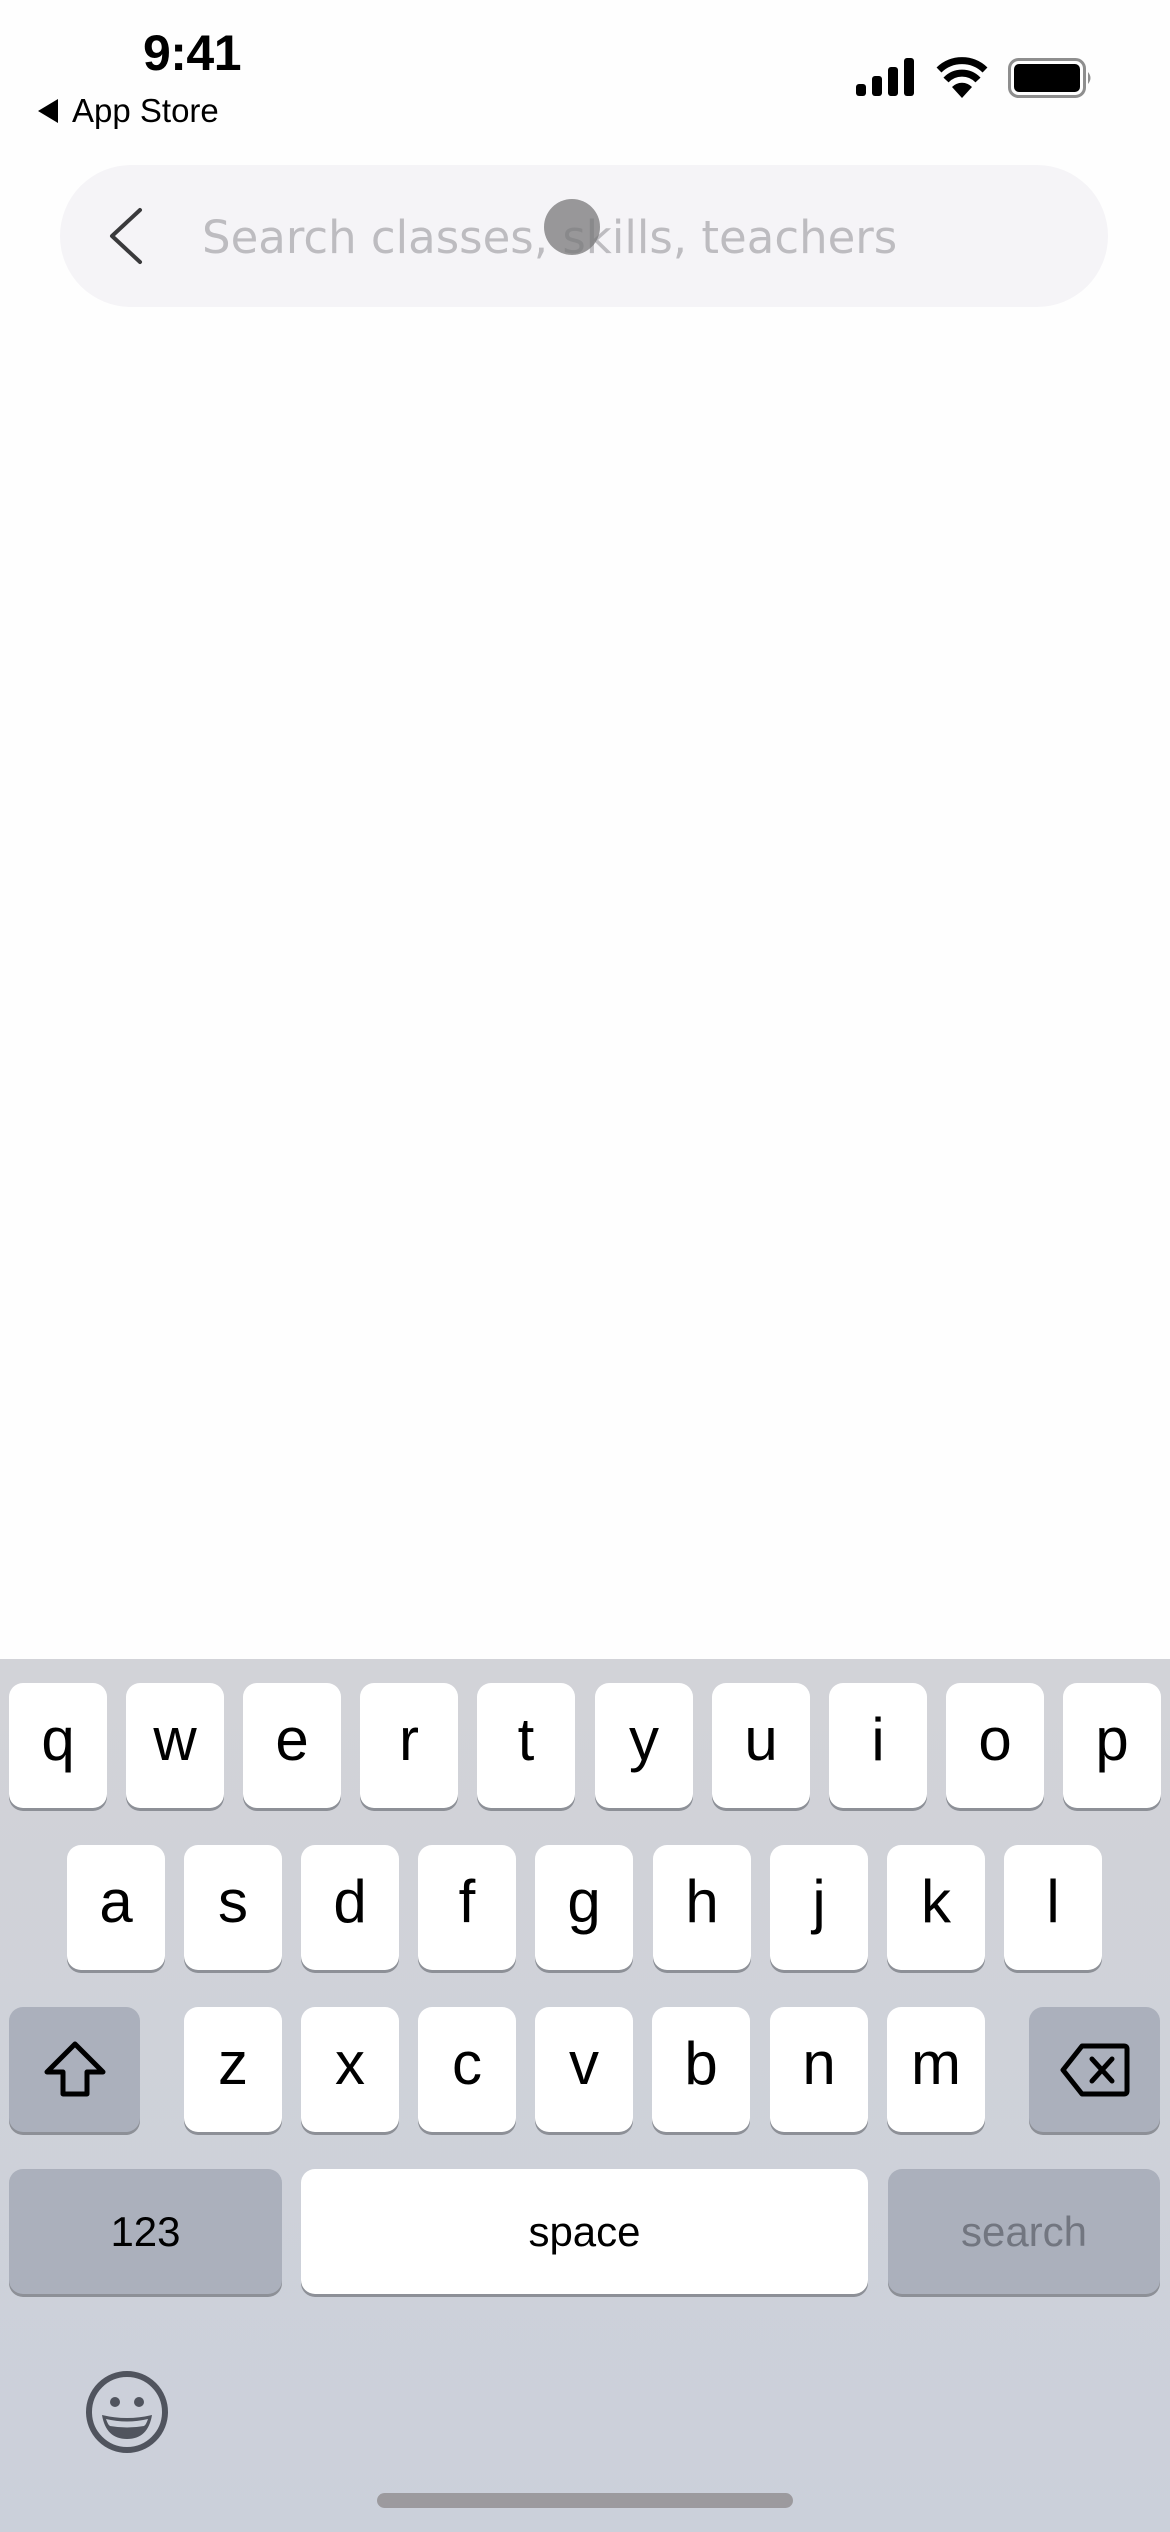 Image resolution: width=1170 pixels, height=2532 pixels. I want to click on key-k-label: k, so click(936, 1901).